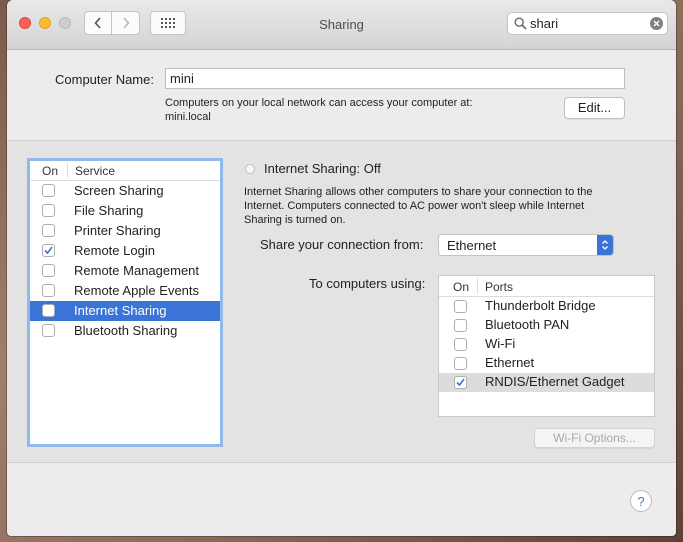  What do you see at coordinates (119, 190) in the screenshot?
I see `service-label: Screen Sharing` at bounding box center [119, 190].